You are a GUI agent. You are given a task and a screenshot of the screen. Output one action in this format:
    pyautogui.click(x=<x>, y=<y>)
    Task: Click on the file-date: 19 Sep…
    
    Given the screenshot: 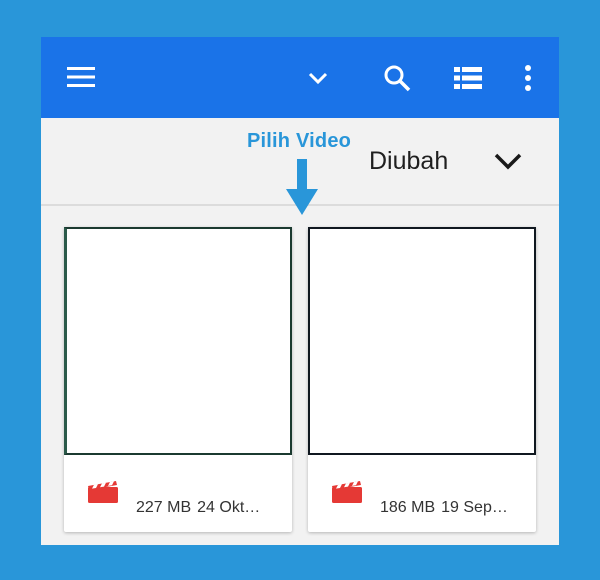 What is the action you would take?
    pyautogui.click(x=474, y=507)
    